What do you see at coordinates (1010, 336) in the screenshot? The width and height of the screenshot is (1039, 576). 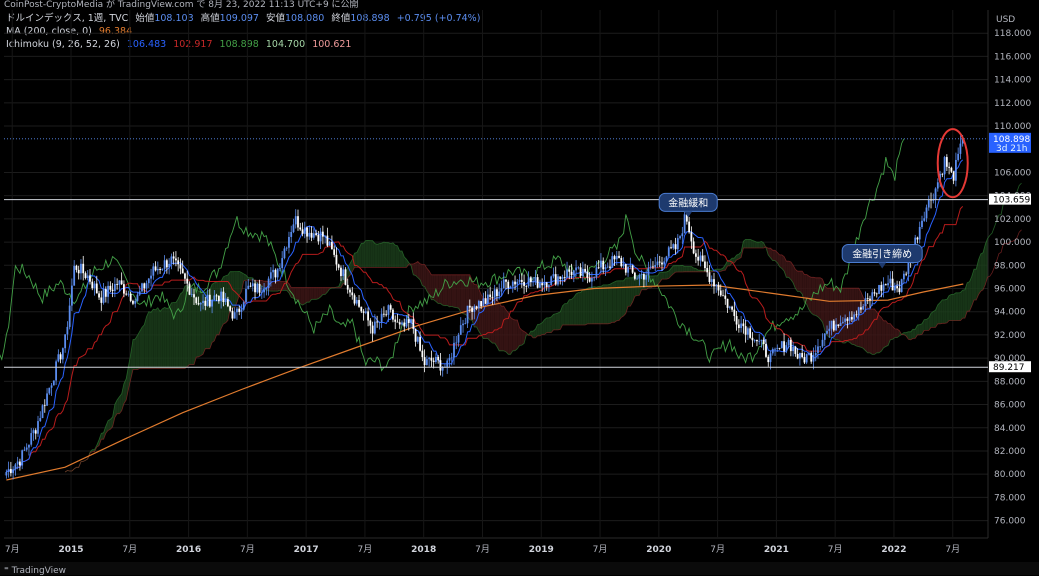 I see `y-tick-label: 92.000` at bounding box center [1010, 336].